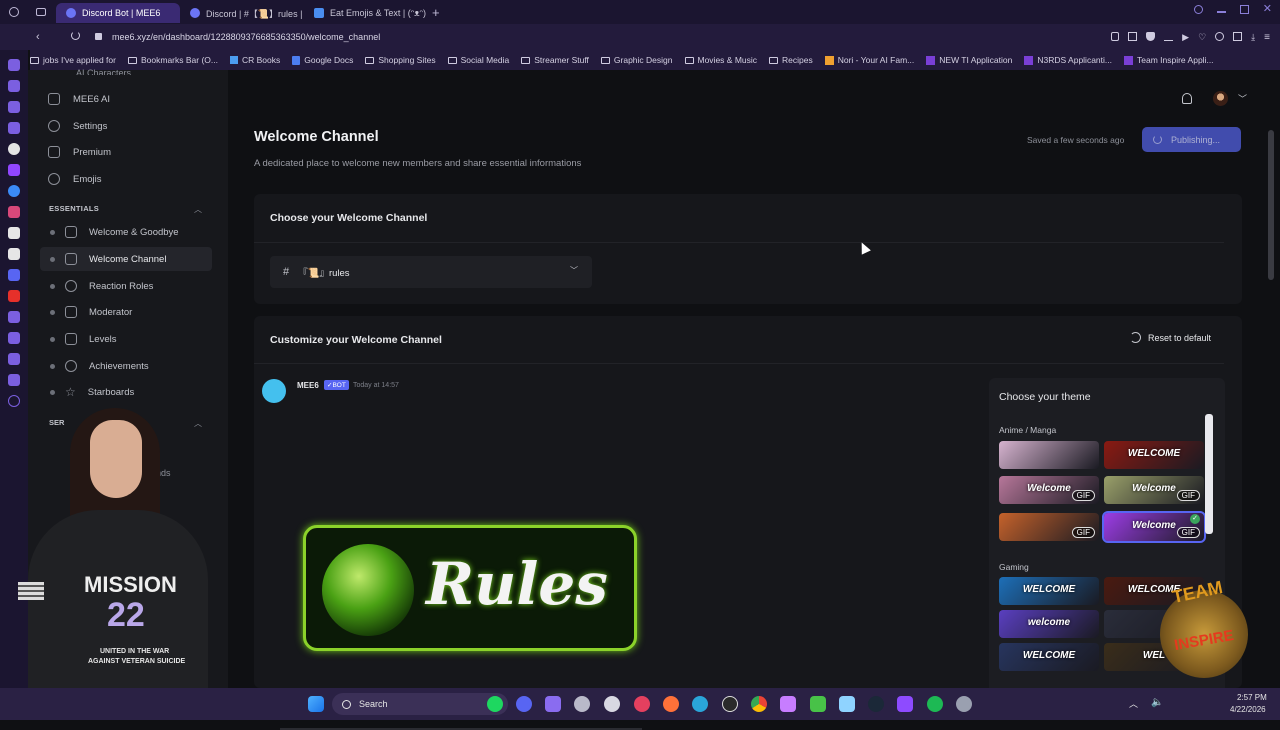 This screenshot has width=1280, height=730. I want to click on theme-tile, so click(1049, 455).